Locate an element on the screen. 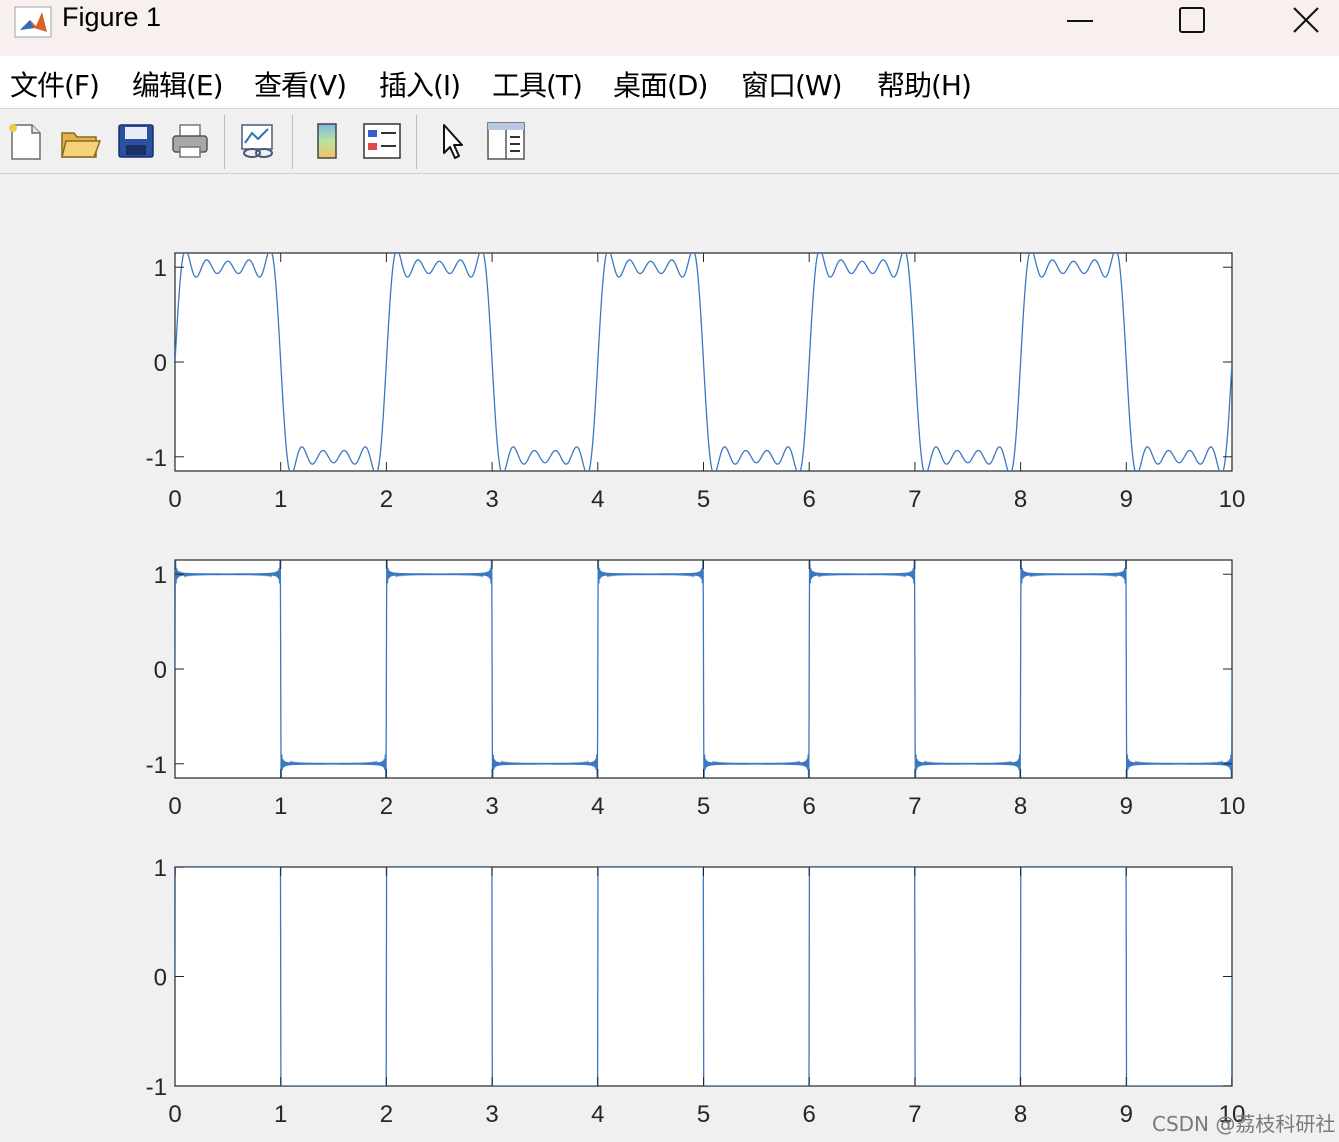 The height and width of the screenshot is (1142, 1339). maximize-icon is located at coordinates (1192, 20).